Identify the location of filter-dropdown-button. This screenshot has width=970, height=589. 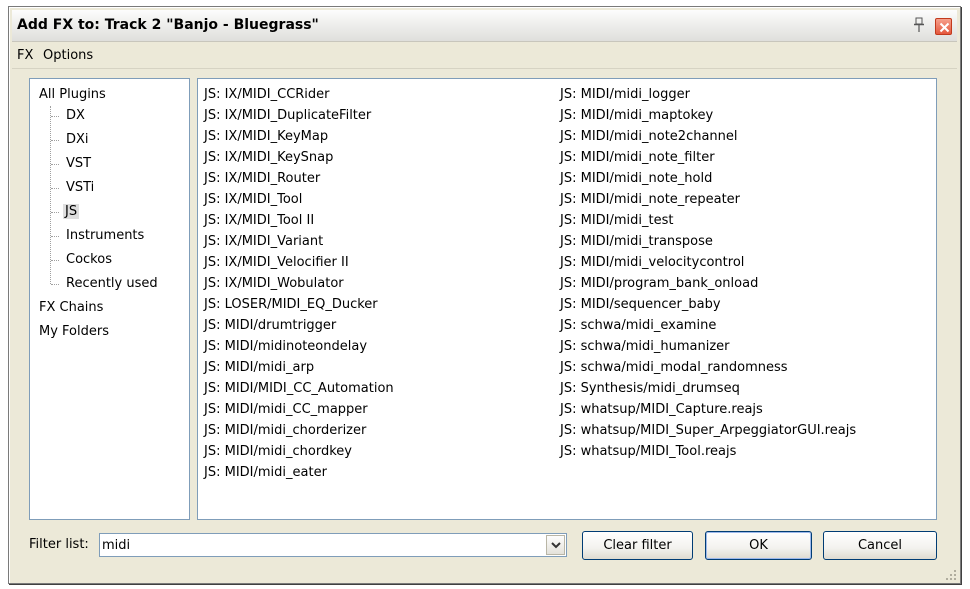
(555, 545).